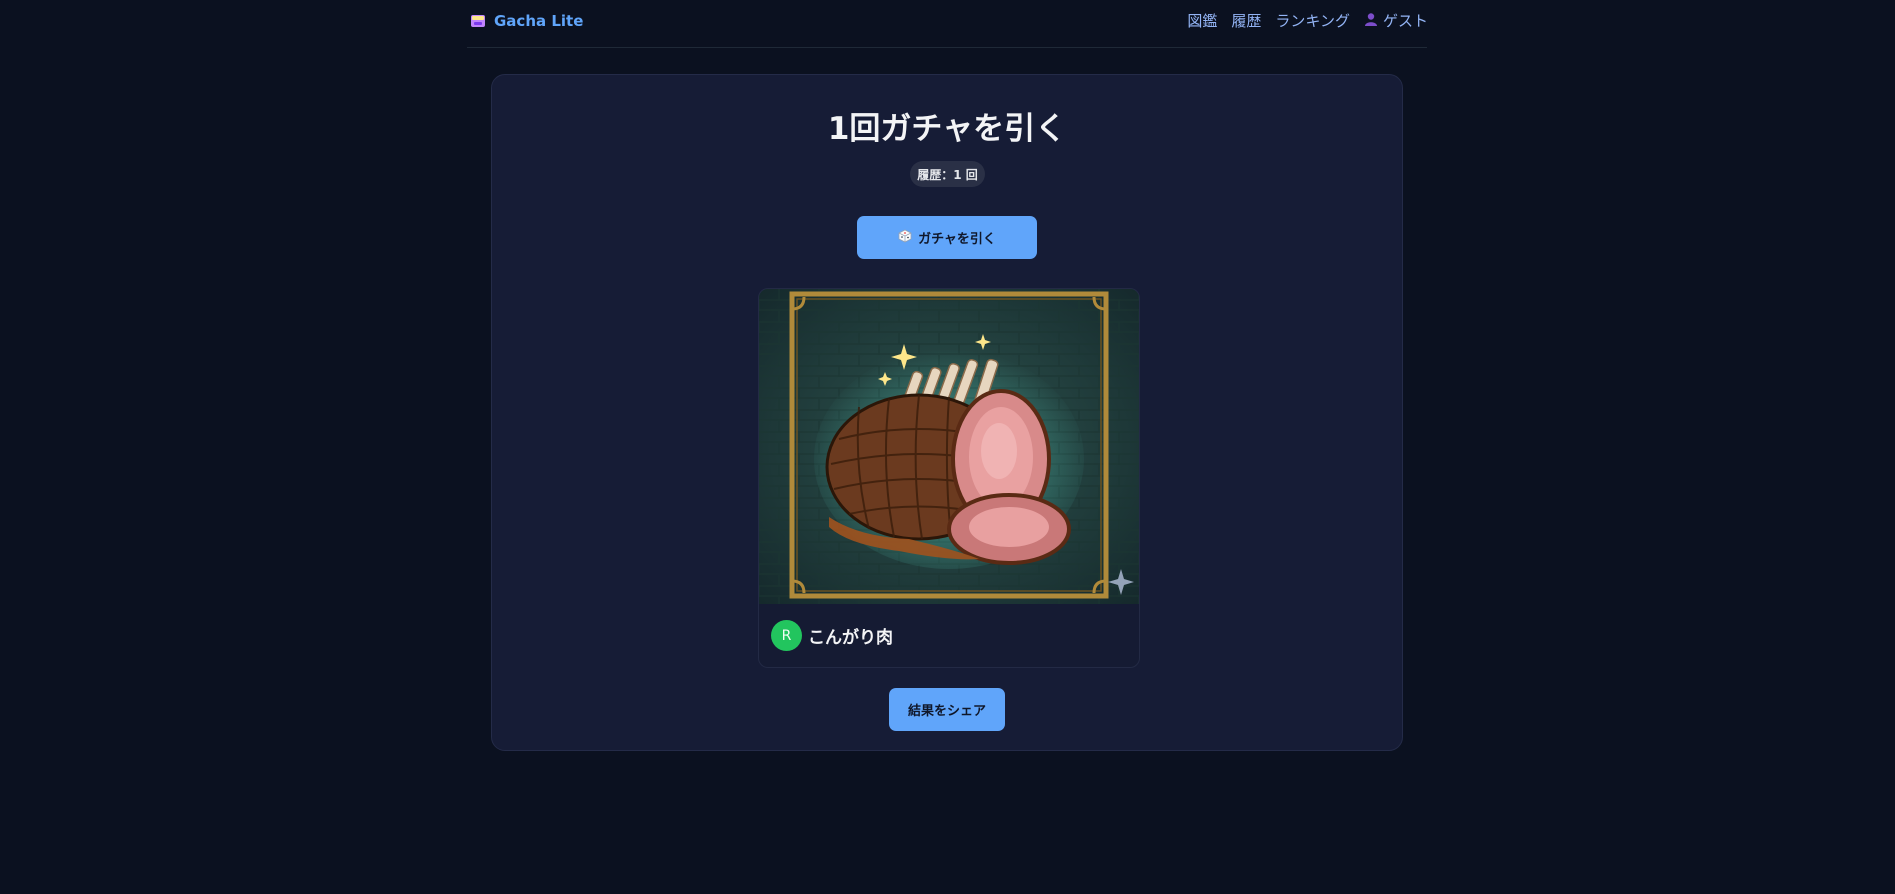  I want to click on nav-link-user: ゲスト, so click(1396, 20).